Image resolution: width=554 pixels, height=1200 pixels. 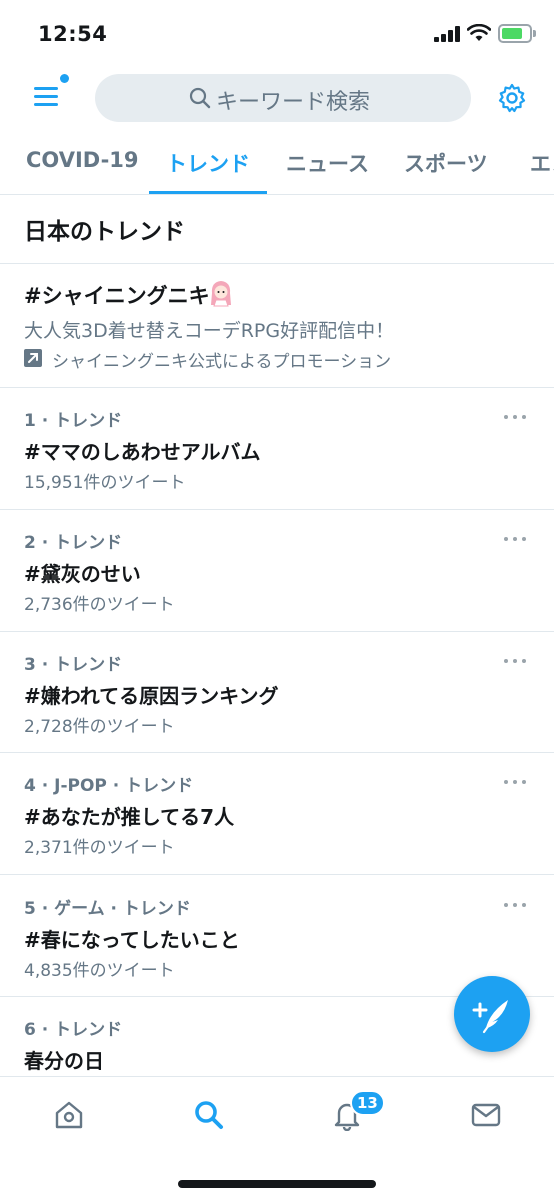 I want to click on battery-cap, so click(x=534, y=33).